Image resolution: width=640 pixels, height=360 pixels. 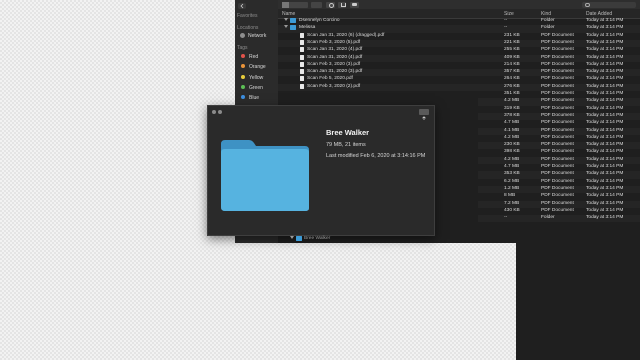 What do you see at coordinates (295, 4) in the screenshot?
I see `view-switcher` at bounding box center [295, 4].